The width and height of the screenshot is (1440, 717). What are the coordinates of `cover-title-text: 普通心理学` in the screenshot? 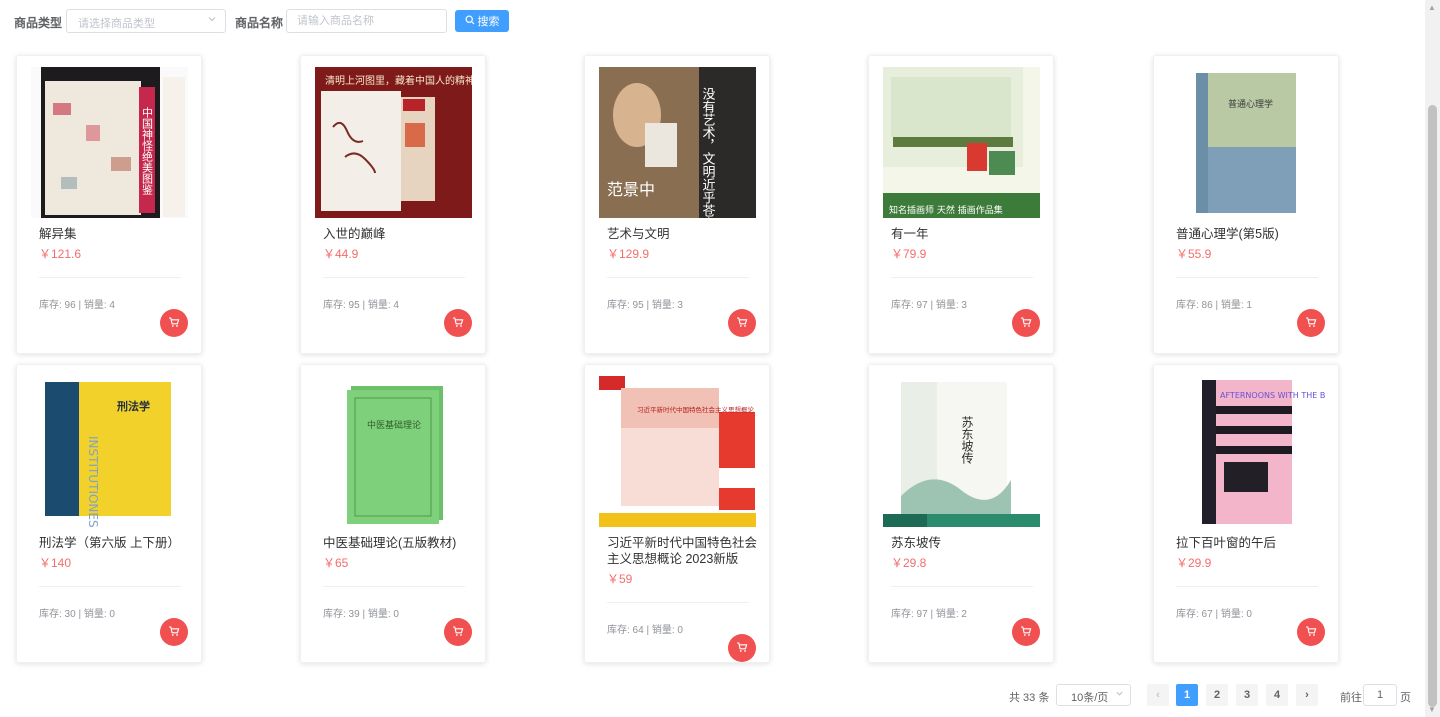 It's located at (1250, 104).